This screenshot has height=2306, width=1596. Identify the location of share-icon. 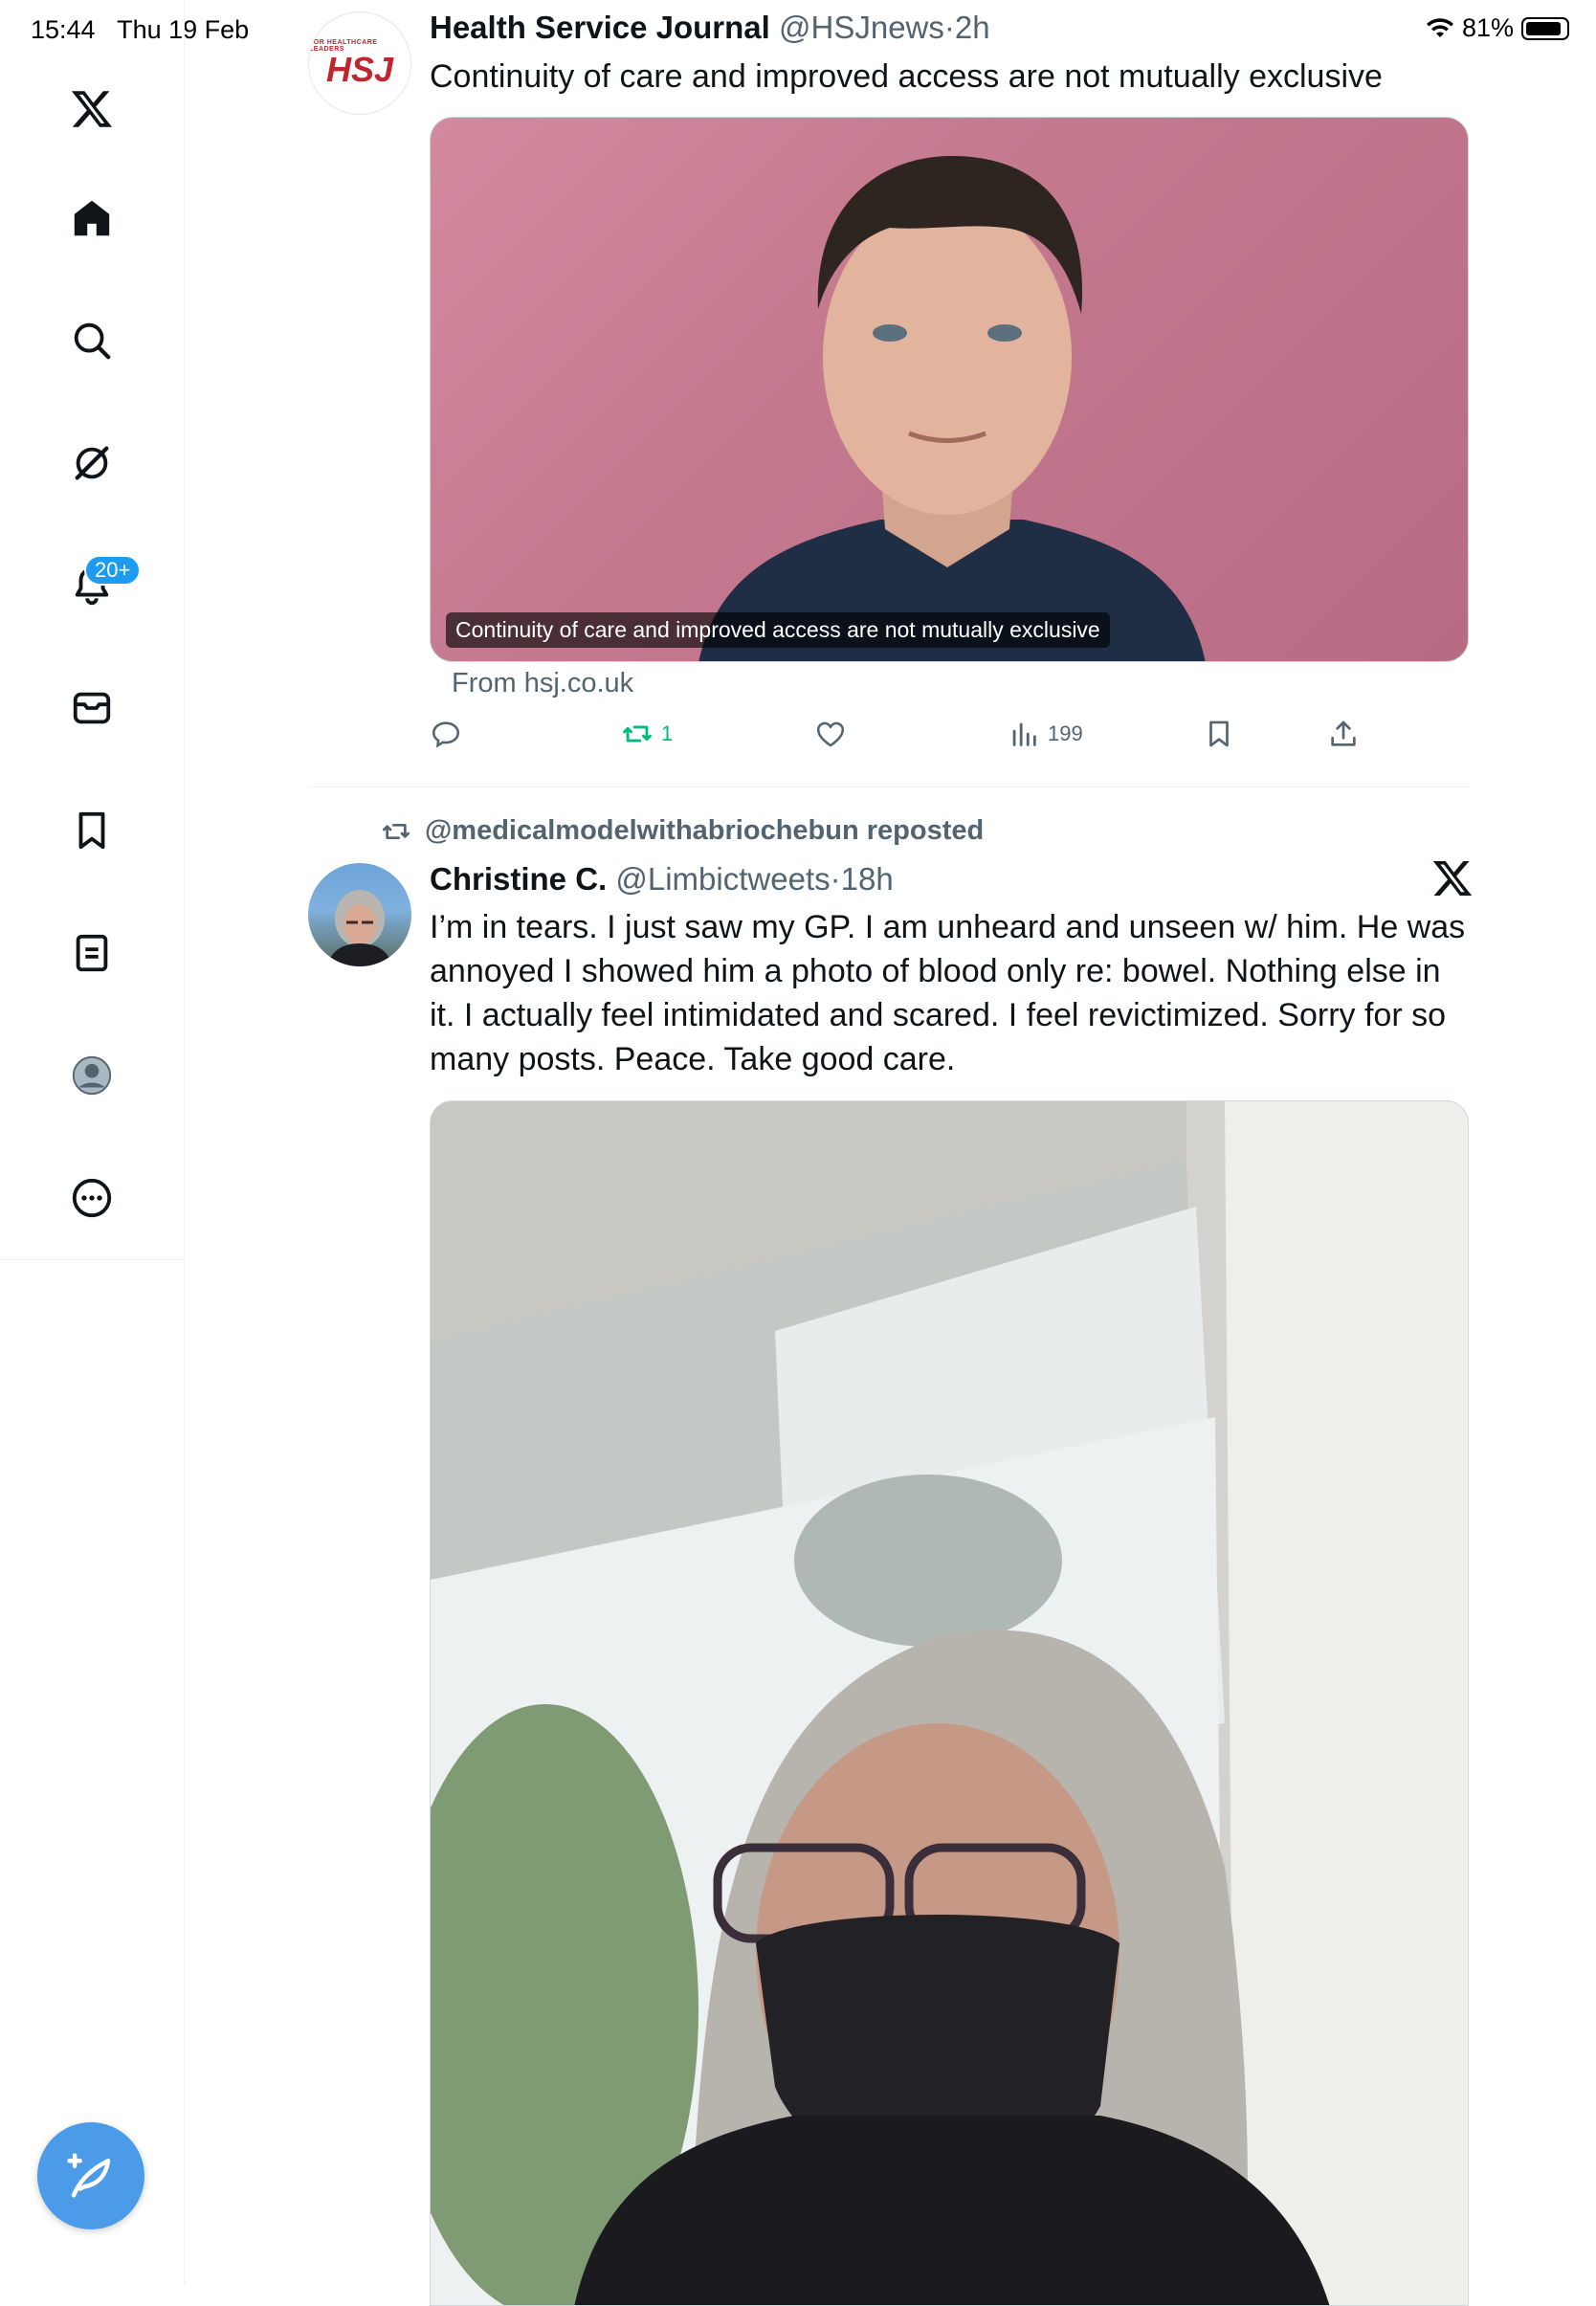
(1344, 734).